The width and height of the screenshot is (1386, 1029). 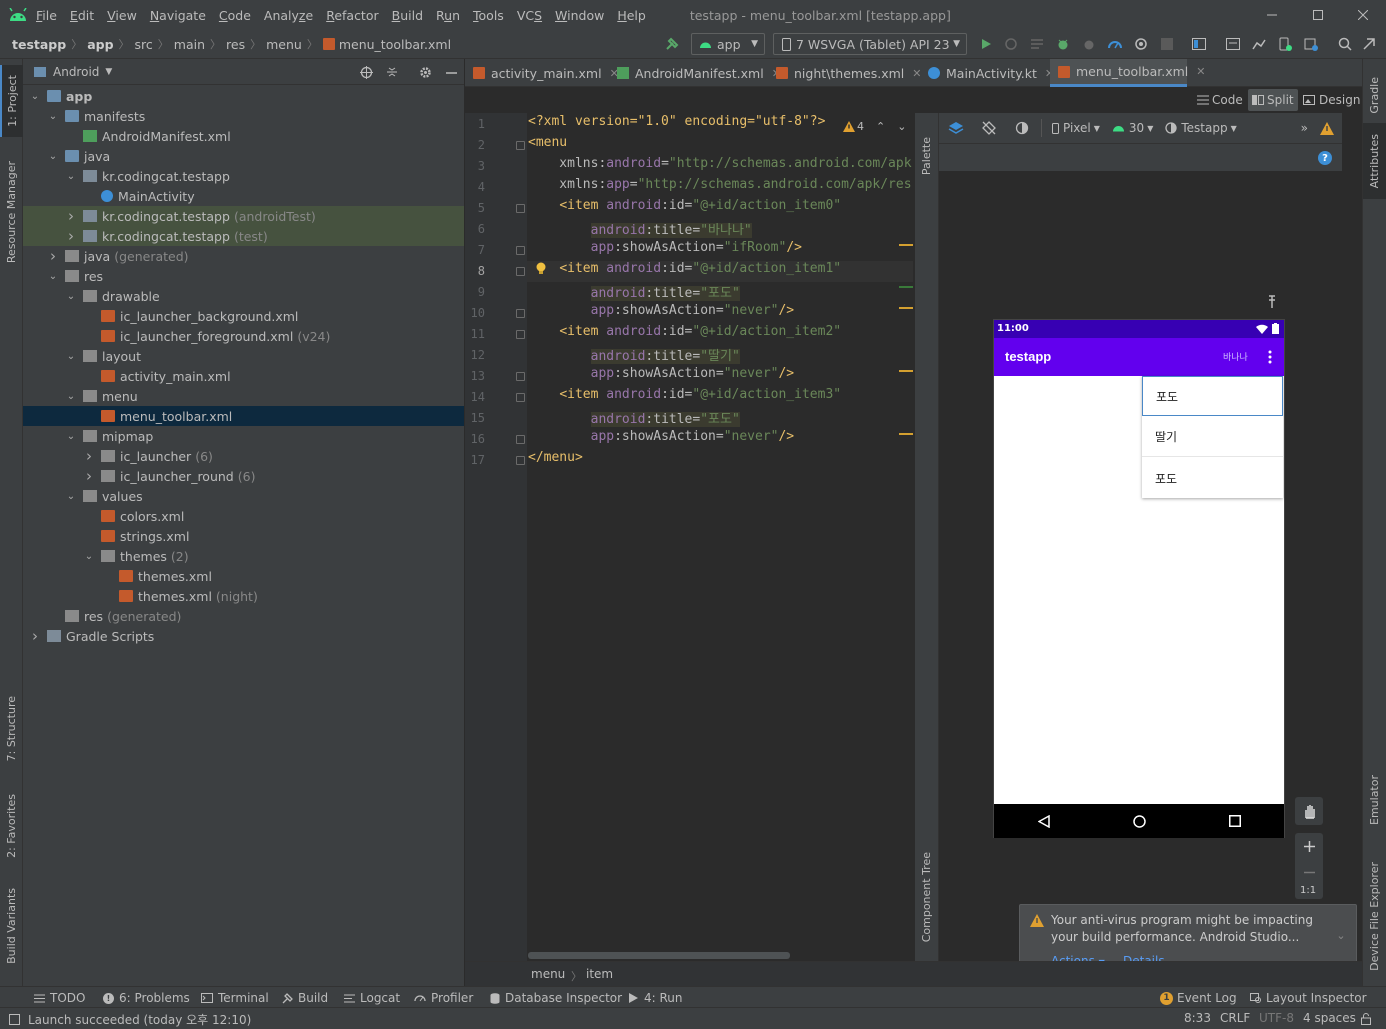 What do you see at coordinates (243, 516) in the screenshot?
I see `tree-item: colors.xml` at bounding box center [243, 516].